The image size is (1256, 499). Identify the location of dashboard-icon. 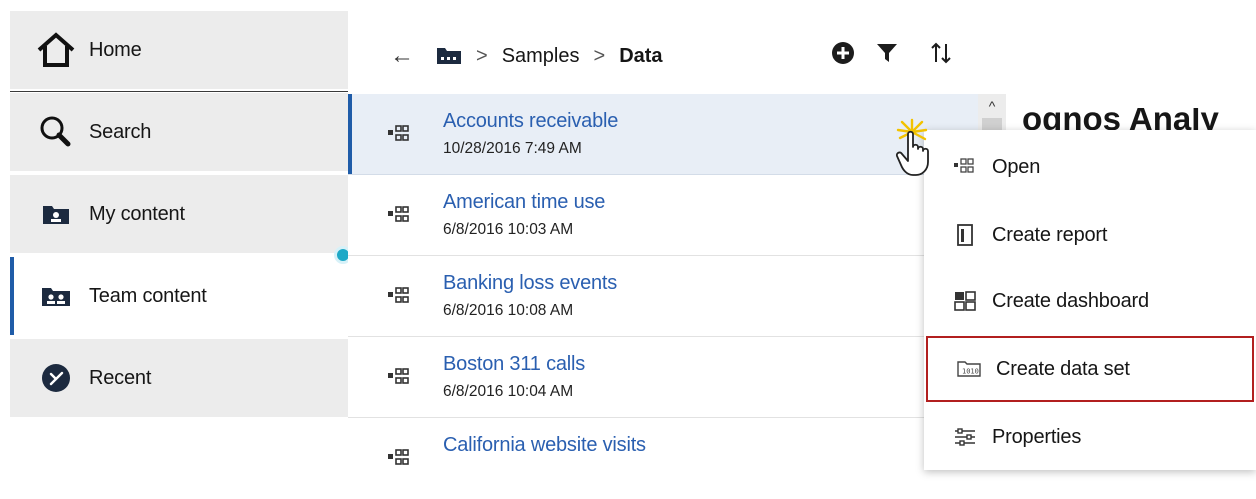
(965, 301).